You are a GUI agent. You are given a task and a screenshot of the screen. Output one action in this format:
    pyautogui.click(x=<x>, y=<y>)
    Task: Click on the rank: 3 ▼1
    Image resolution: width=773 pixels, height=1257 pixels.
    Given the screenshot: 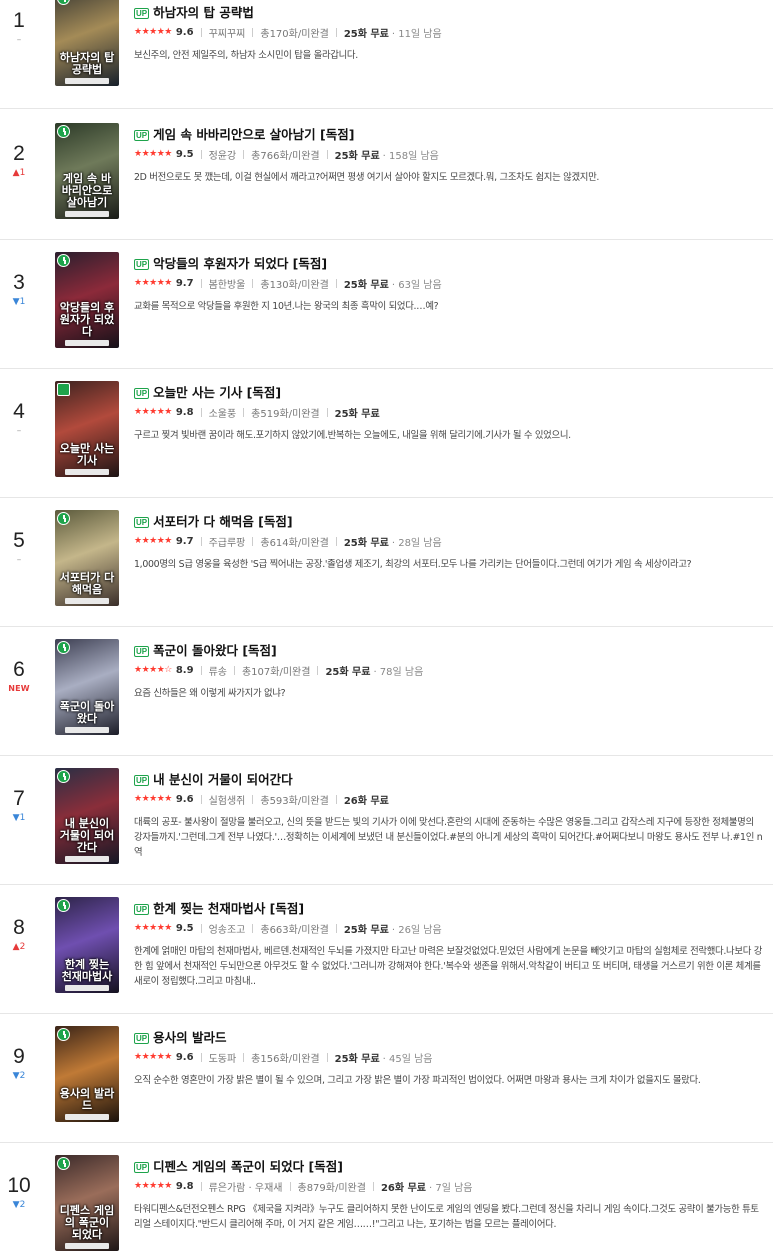 What is the action you would take?
    pyautogui.click(x=19, y=290)
    